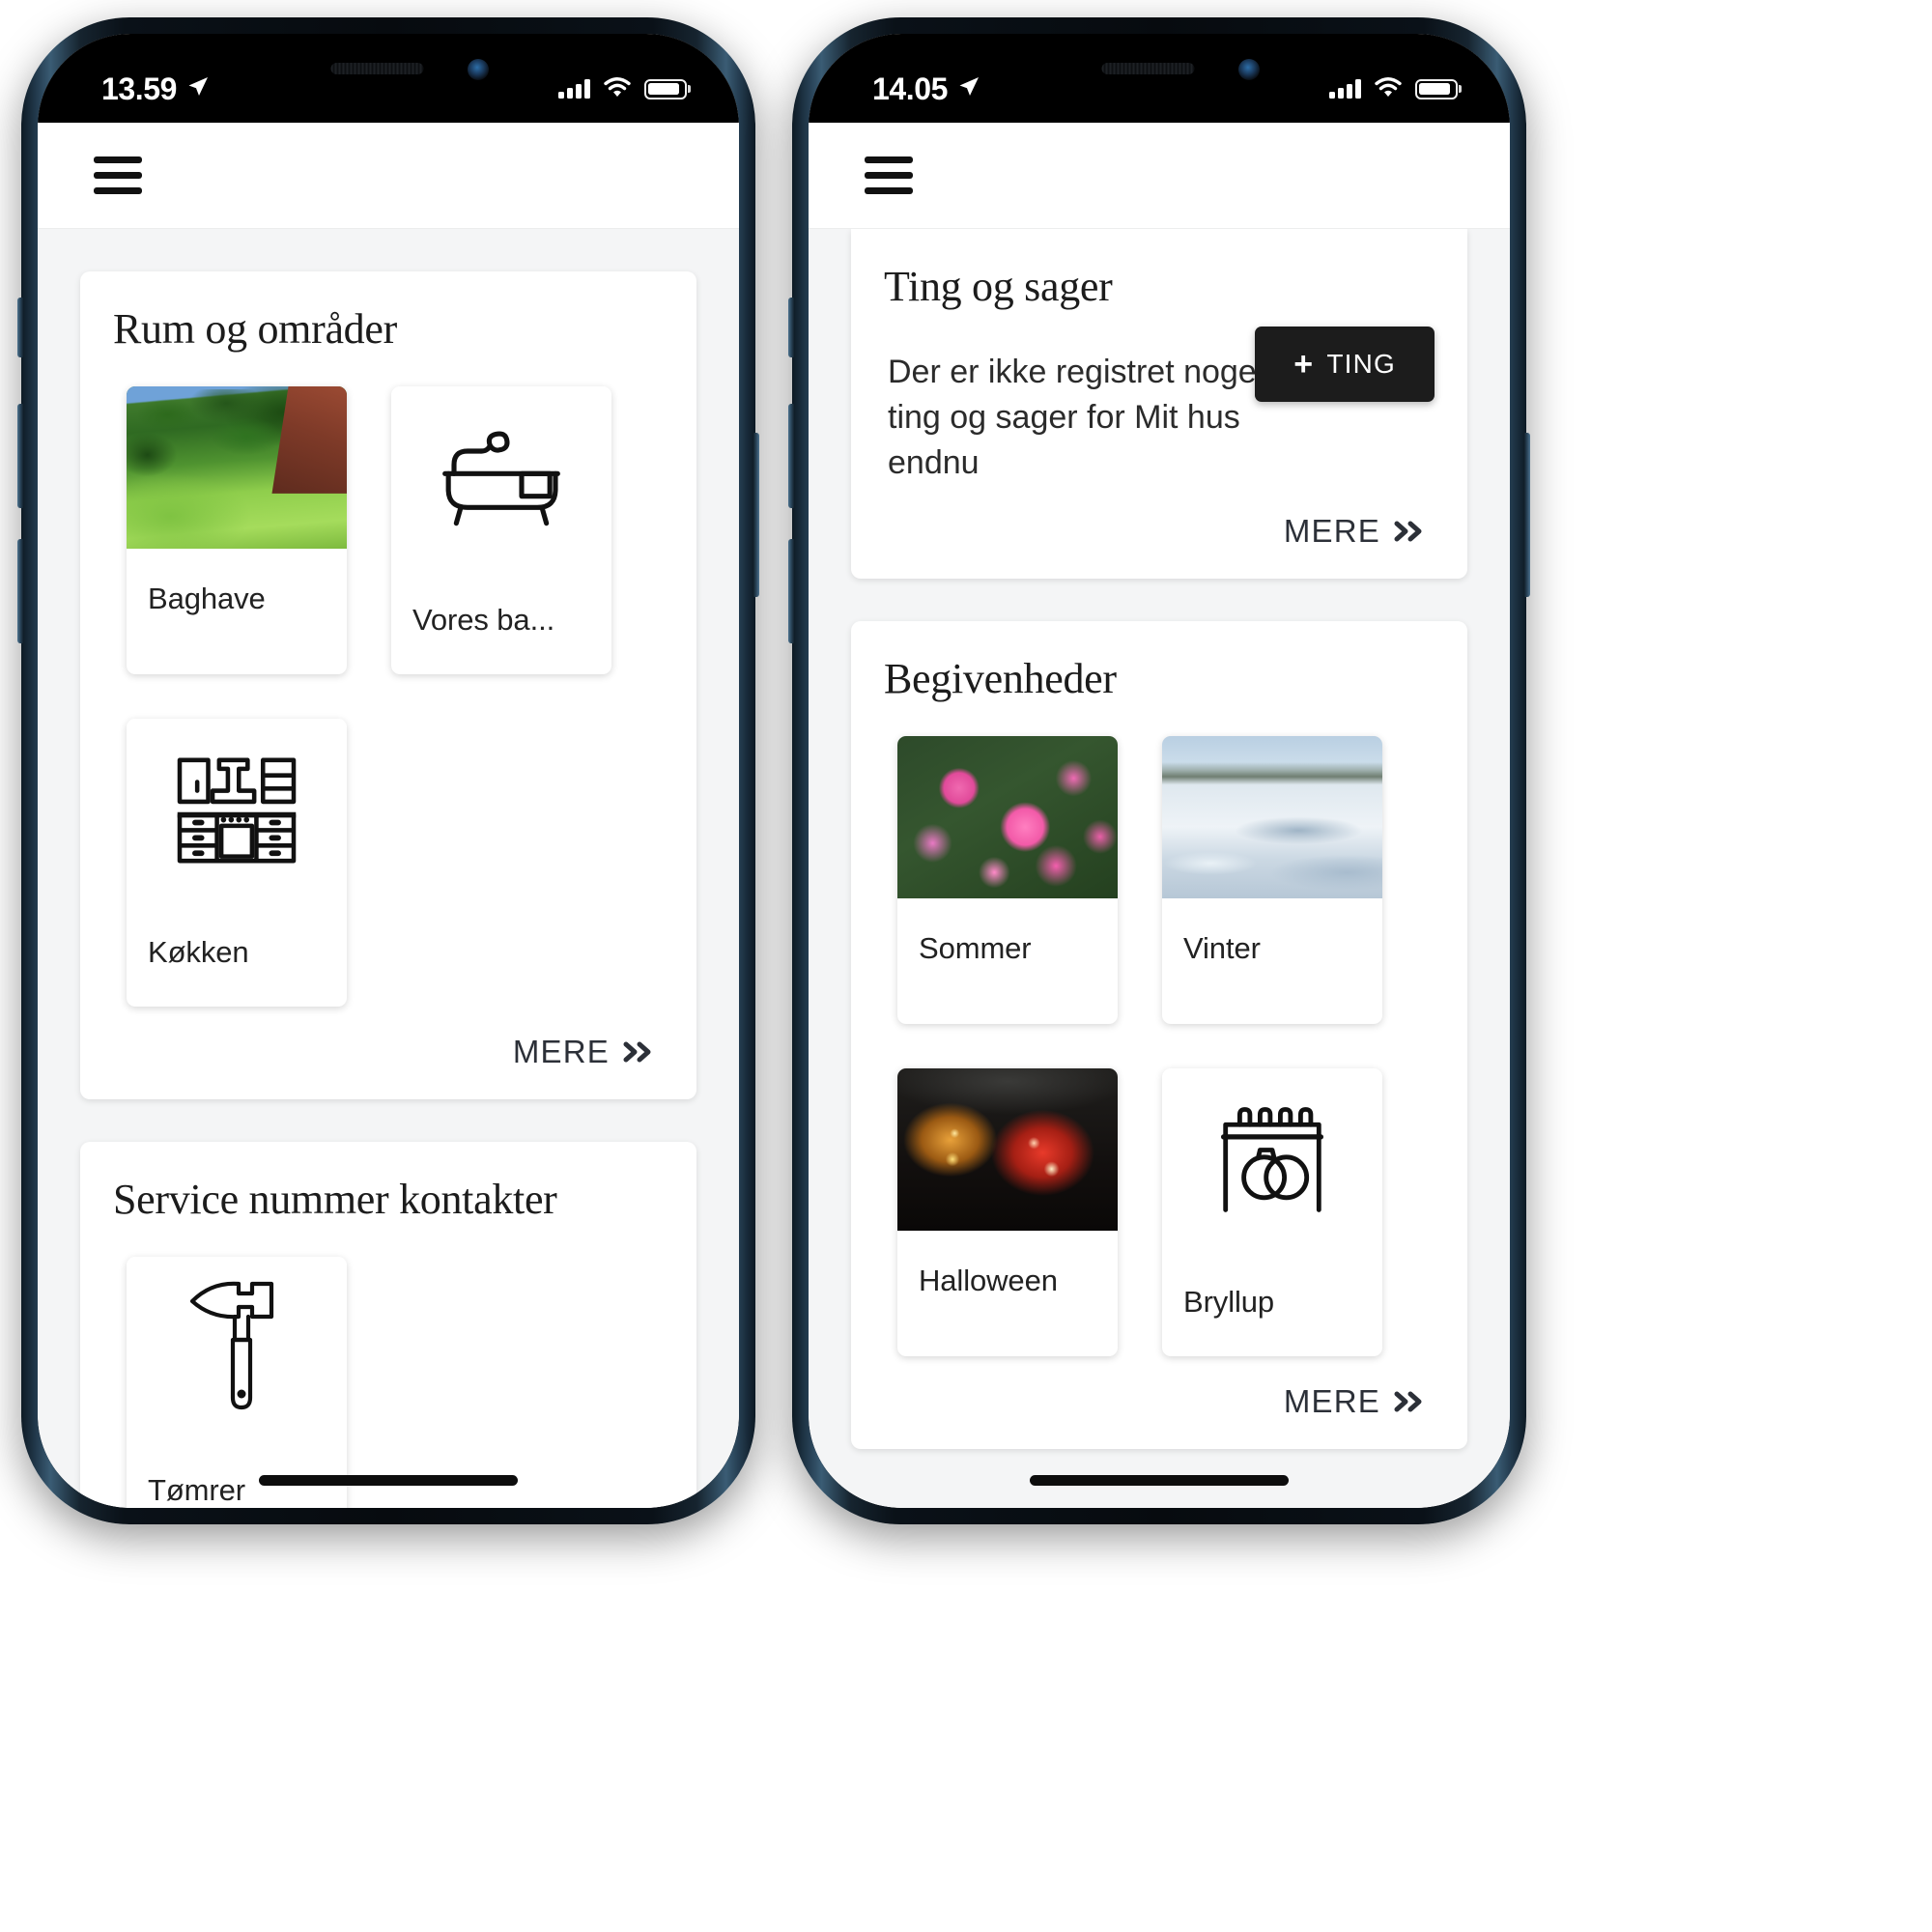 Image resolution: width=1932 pixels, height=1932 pixels. What do you see at coordinates (1159, 520) in the screenshot?
I see `more-link-ting: MERE` at bounding box center [1159, 520].